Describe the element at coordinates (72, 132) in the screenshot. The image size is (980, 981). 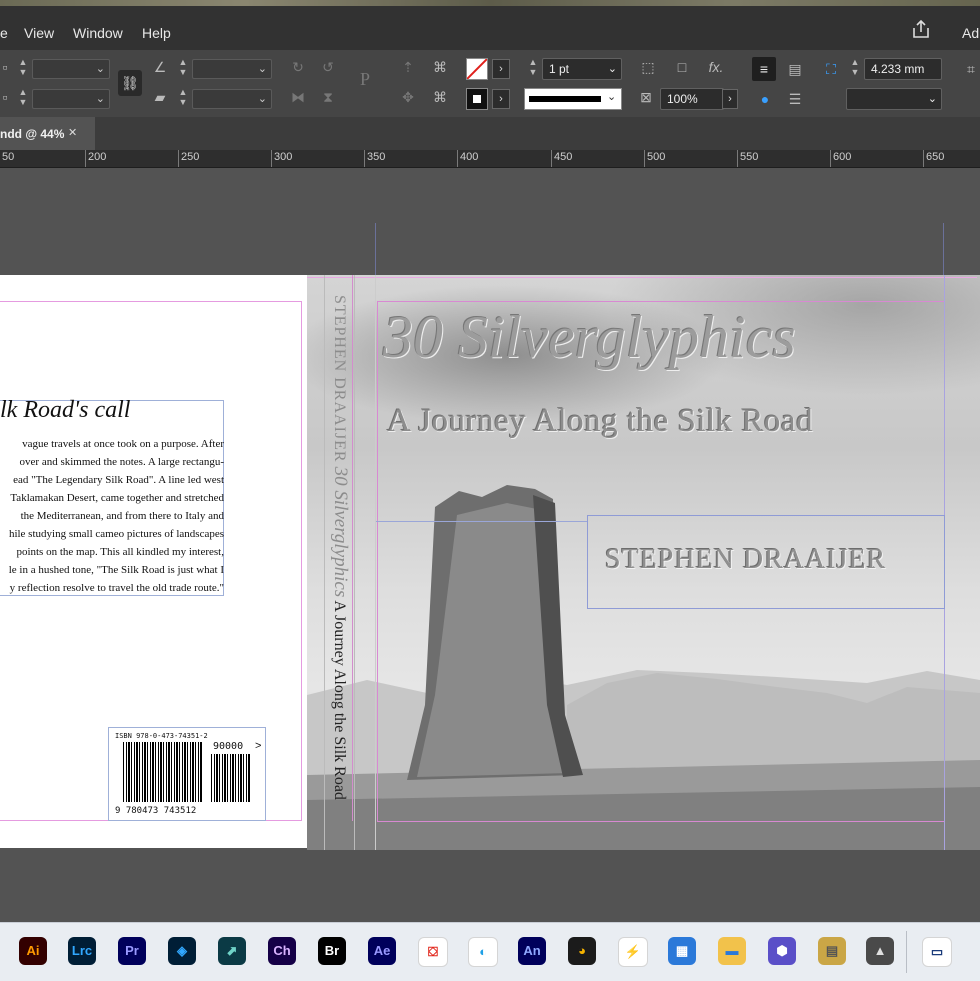
I see `close-icon: ✕` at that location.